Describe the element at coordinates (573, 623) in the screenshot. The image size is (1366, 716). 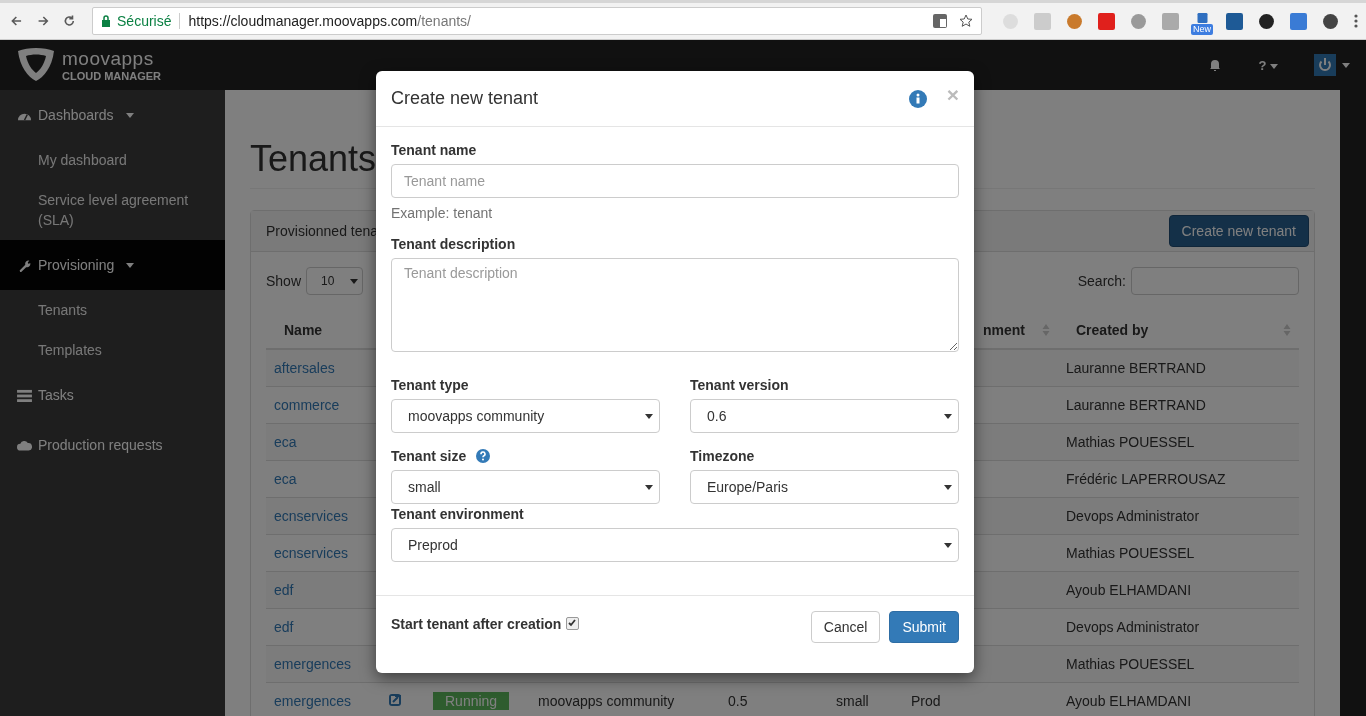
I see `start-checkbox` at that location.